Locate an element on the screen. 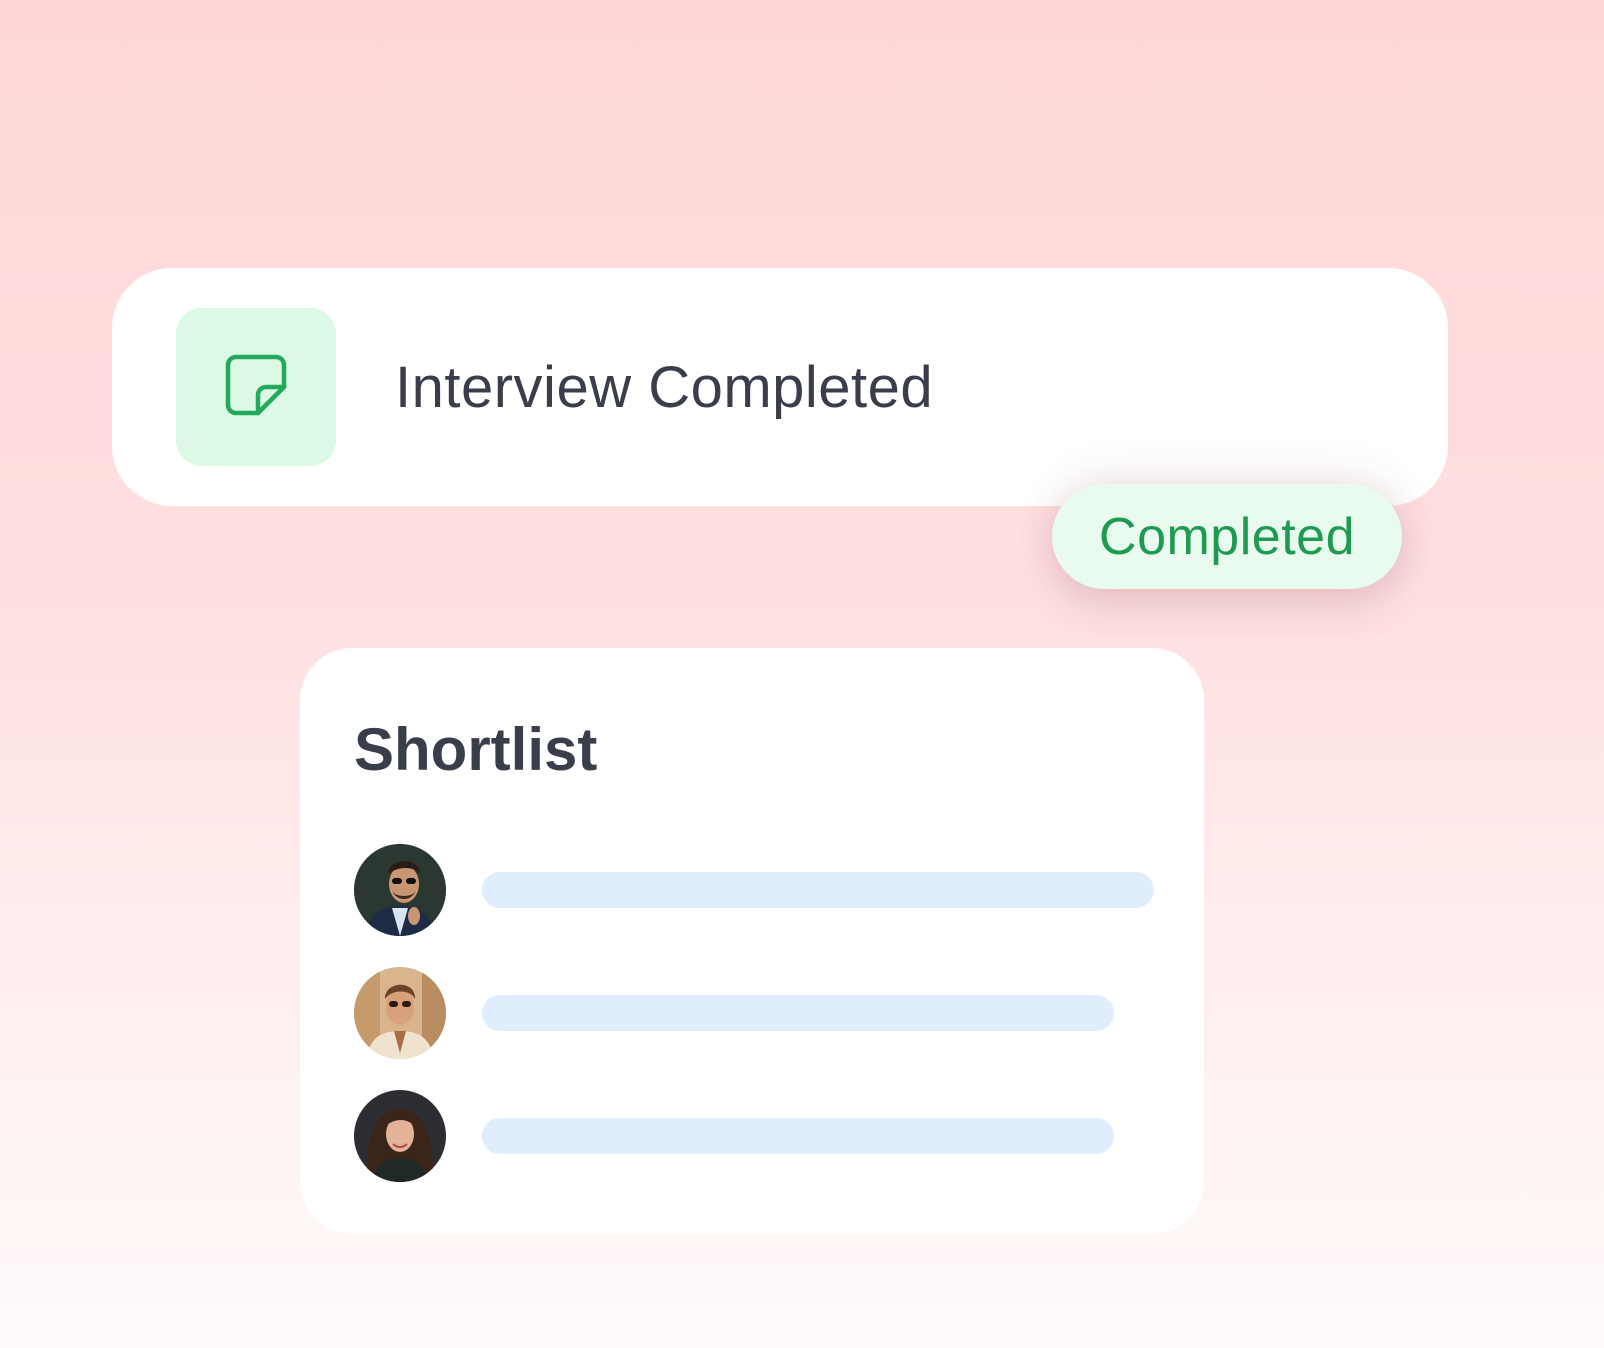  interview-event-card: Interview Completed is located at coordinates (780, 387).